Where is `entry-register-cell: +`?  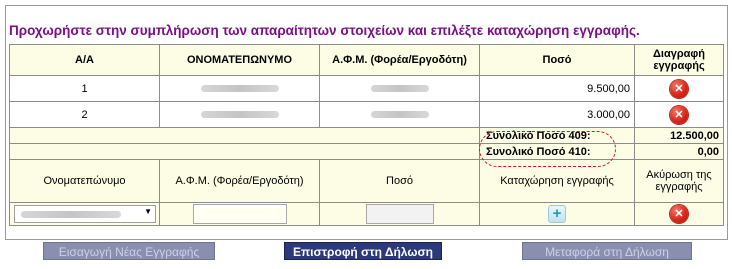
entry-register-cell: + is located at coordinates (557, 214).